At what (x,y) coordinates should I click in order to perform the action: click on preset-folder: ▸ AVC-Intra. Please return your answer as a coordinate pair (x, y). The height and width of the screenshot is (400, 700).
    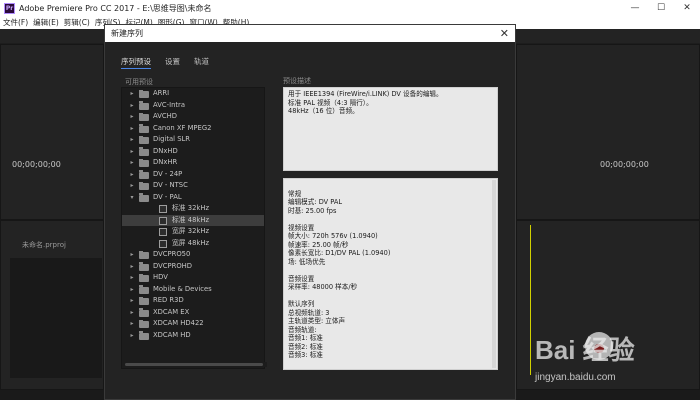
    Looking at the image, I should click on (193, 106).